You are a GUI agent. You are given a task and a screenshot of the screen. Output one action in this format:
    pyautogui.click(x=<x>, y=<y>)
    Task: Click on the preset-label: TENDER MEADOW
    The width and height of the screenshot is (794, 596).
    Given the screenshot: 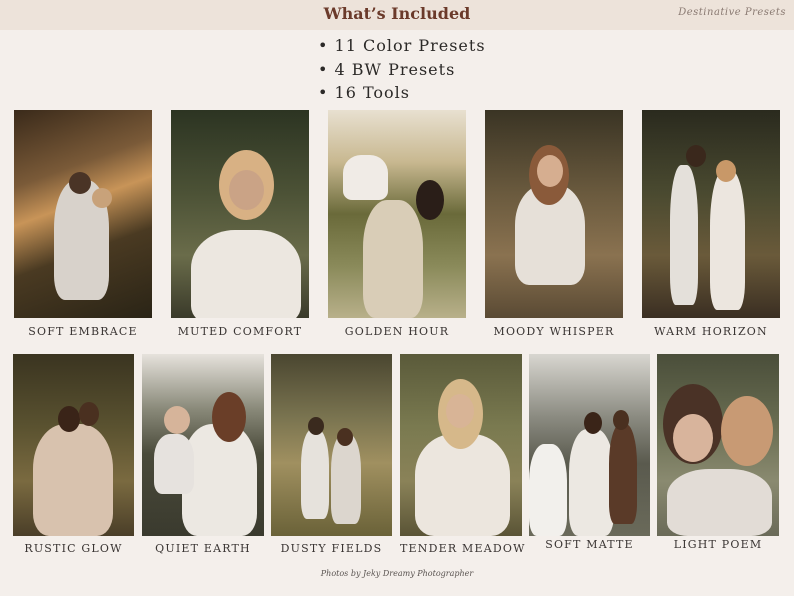 What is the action you would take?
    pyautogui.click(x=463, y=548)
    